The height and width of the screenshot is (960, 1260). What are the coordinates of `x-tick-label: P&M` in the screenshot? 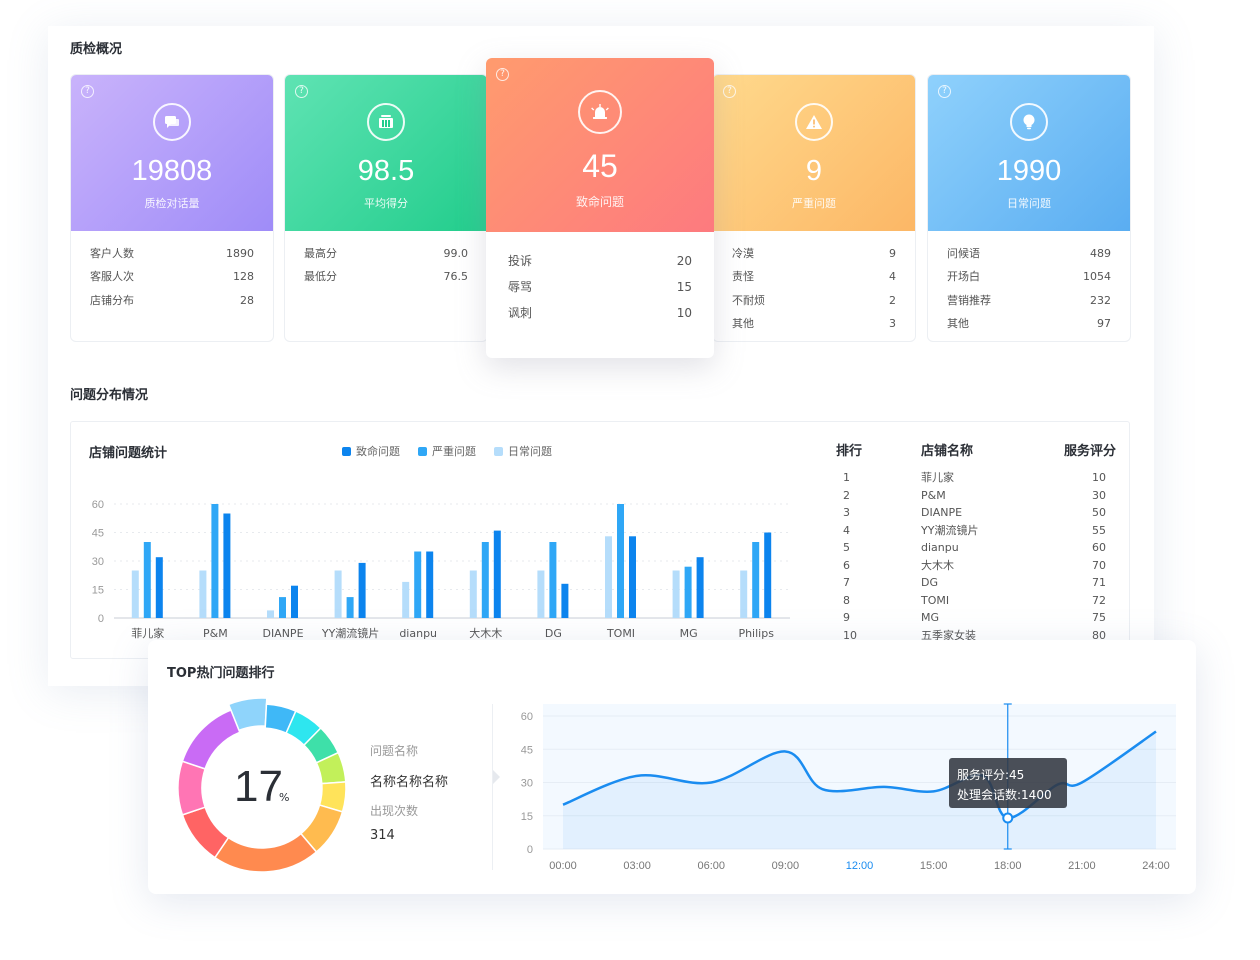 It's located at (215, 633).